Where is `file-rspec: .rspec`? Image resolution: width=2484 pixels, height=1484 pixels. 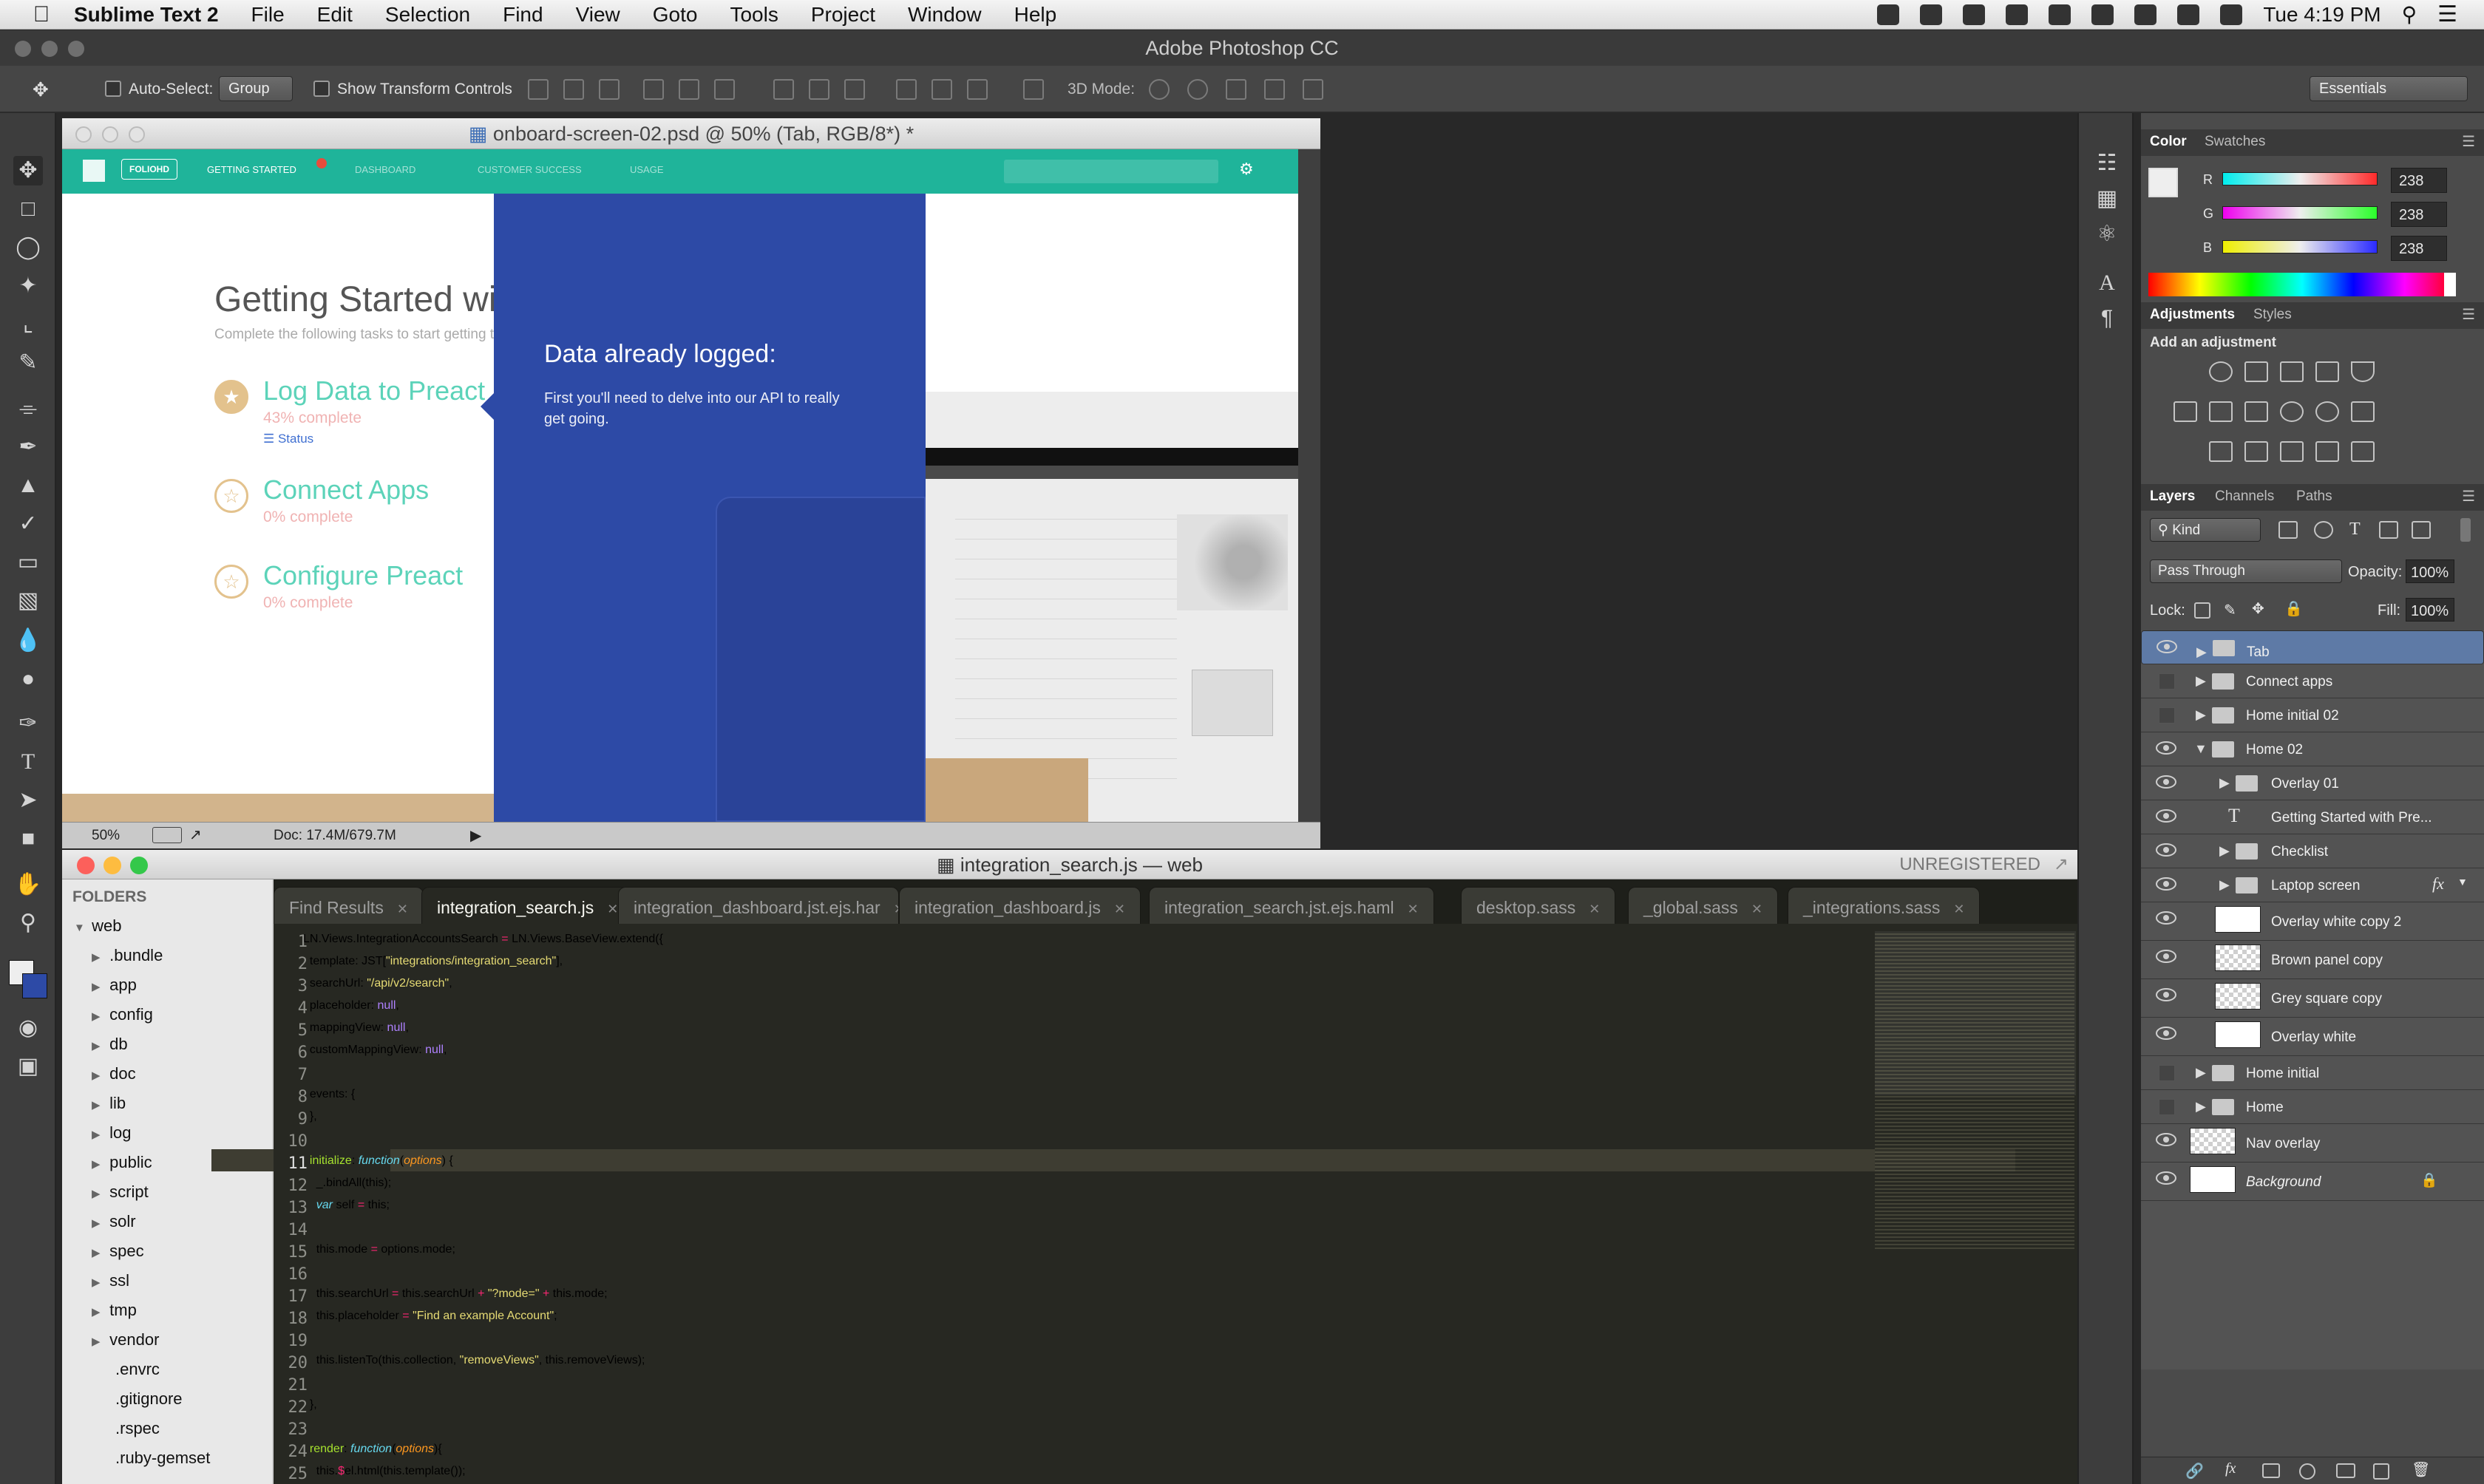 file-rspec: .rspec is located at coordinates (137, 1429).